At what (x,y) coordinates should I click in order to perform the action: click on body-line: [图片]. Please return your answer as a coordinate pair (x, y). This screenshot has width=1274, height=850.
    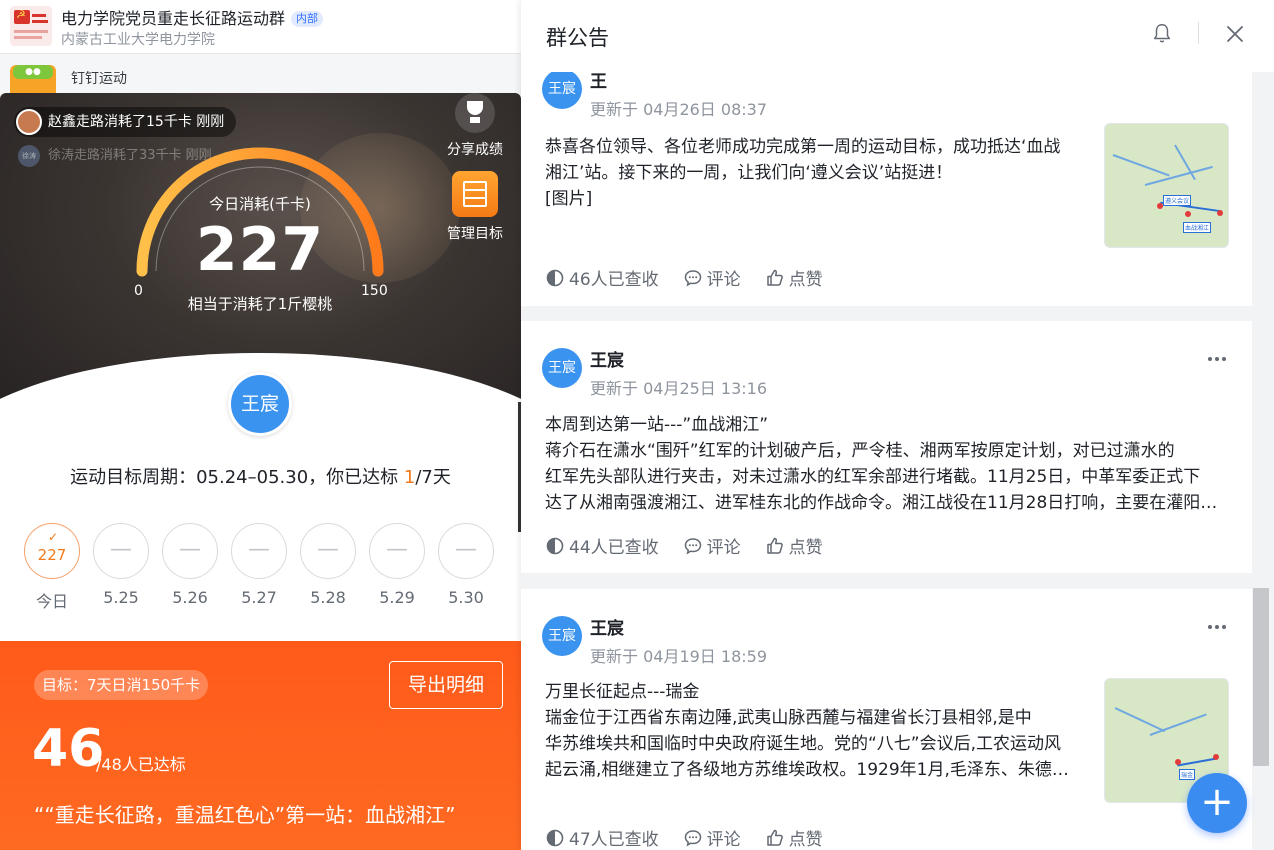
    Looking at the image, I should click on (569, 199).